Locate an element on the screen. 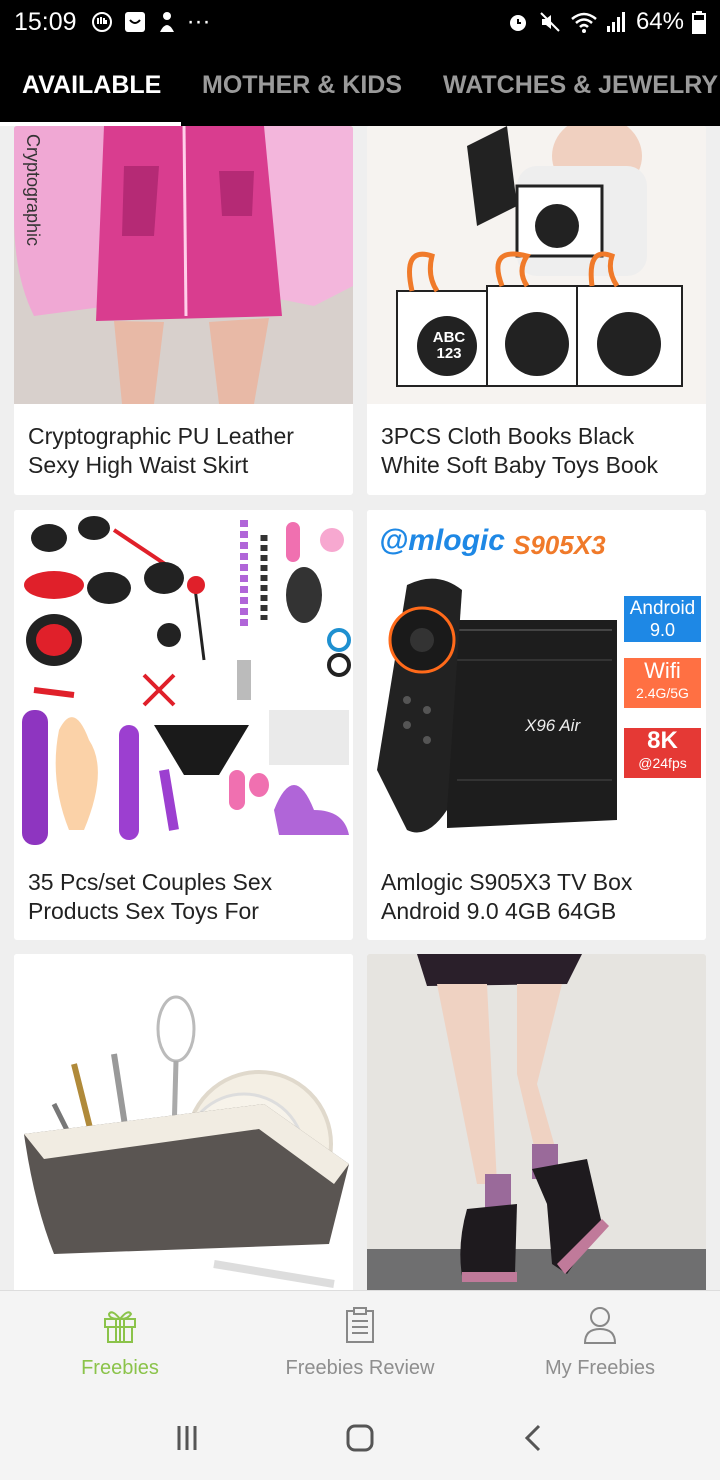 Image resolution: width=720 pixels, height=1480 pixels. product-image: ABC 123 is located at coordinates (536, 265).